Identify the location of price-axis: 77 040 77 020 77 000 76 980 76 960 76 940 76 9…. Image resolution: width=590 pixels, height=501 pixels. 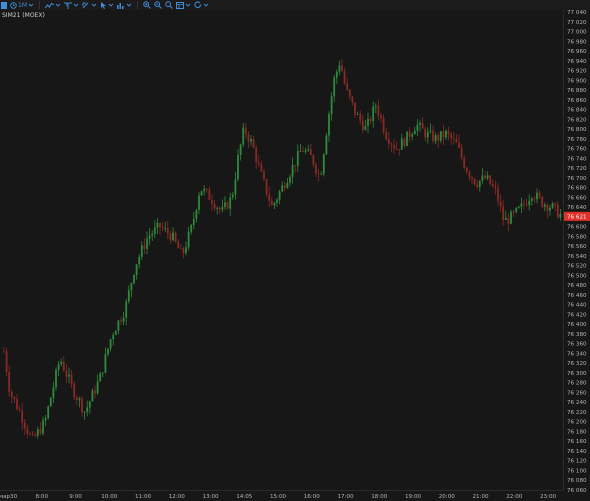
(576, 255).